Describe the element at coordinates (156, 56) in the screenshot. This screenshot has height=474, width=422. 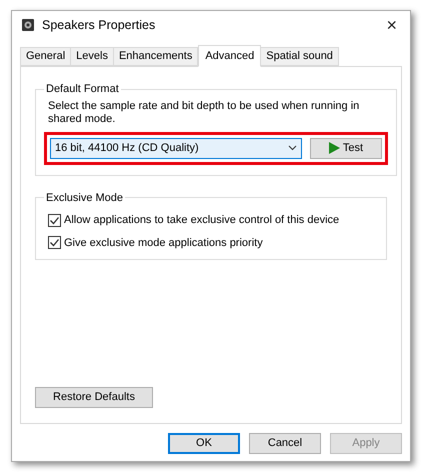
I see `tab: Enhancements` at that location.